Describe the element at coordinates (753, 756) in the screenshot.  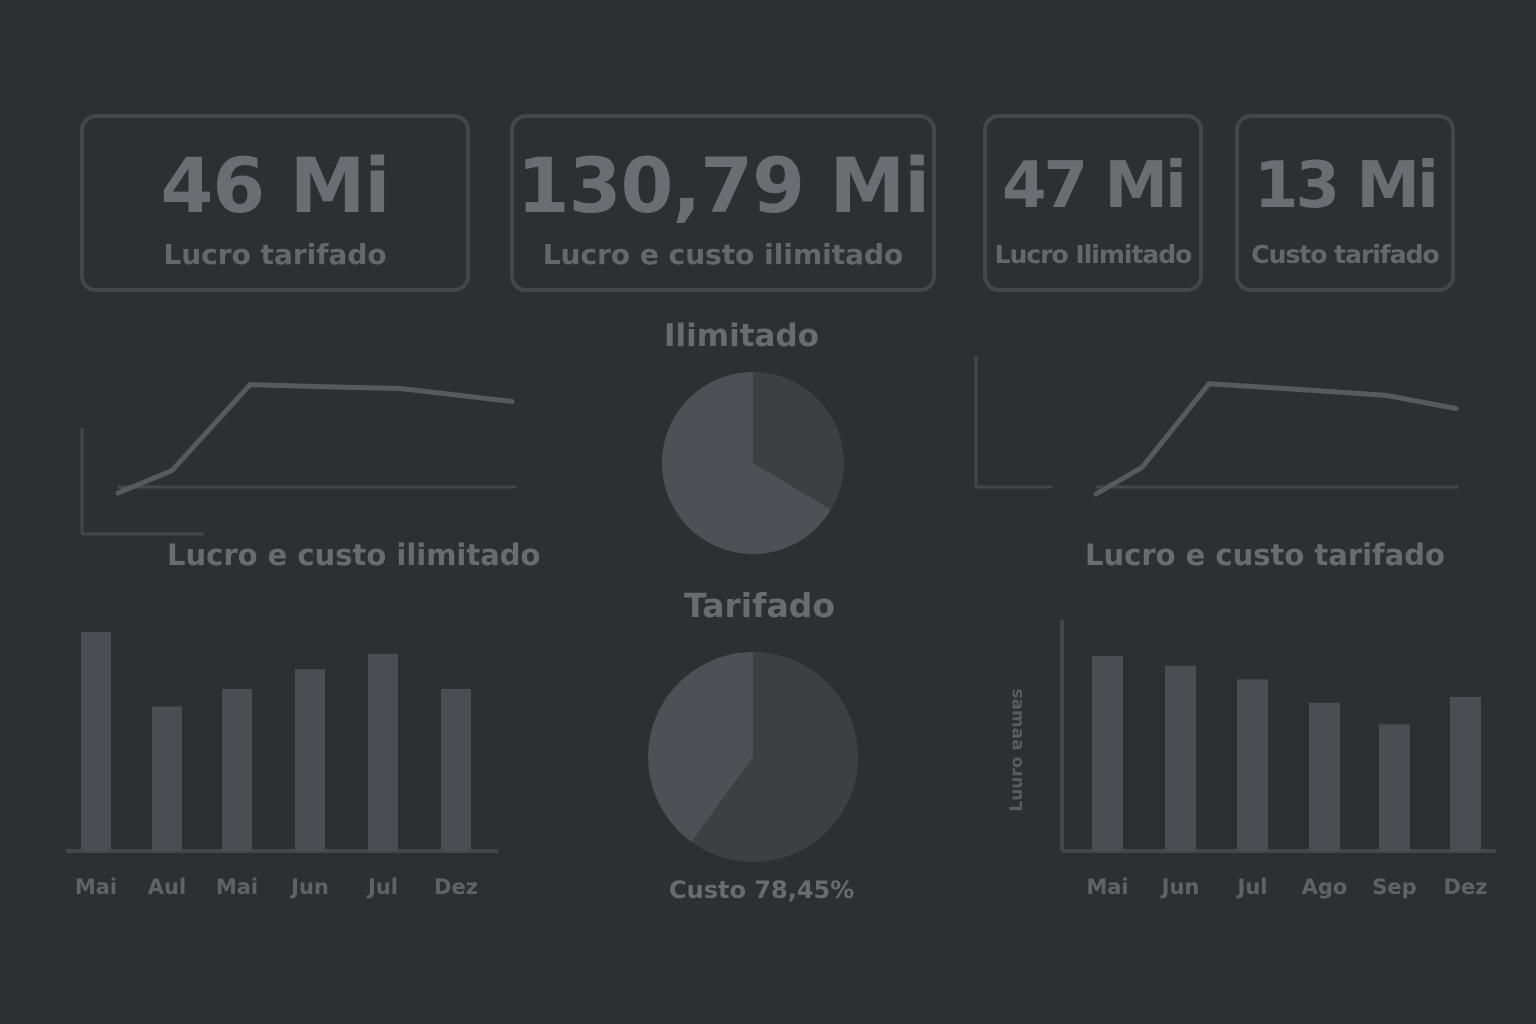
I see `pie-bottom` at that location.